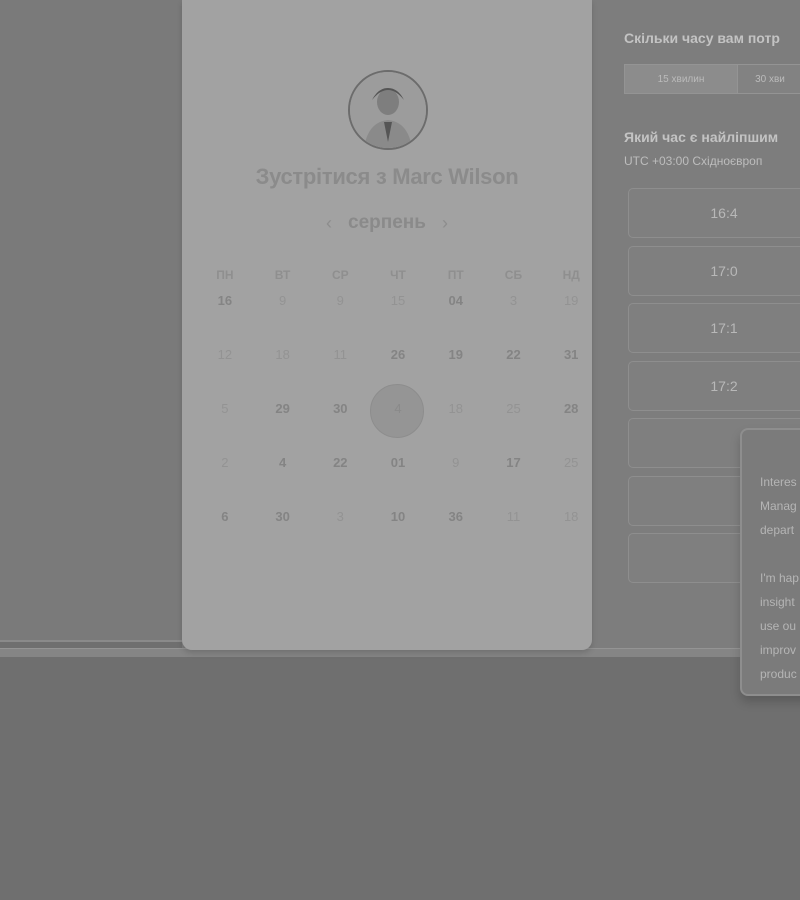  What do you see at coordinates (778, 506) in the screenshot?
I see `popup-line: Manag` at bounding box center [778, 506].